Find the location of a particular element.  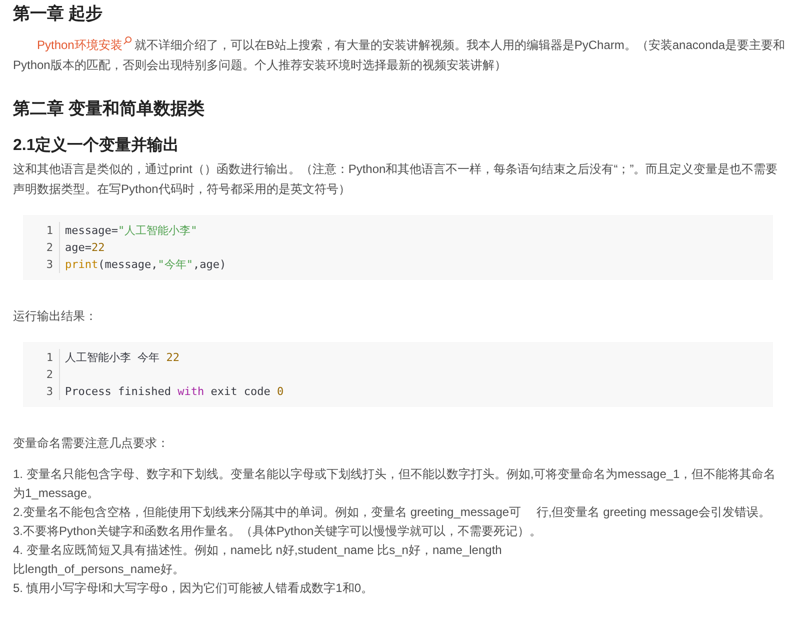

list-item: 5. 慎用小写字母l和大写字母o，因为它们可能被人错看成数字1和0。 is located at coordinates (193, 588).